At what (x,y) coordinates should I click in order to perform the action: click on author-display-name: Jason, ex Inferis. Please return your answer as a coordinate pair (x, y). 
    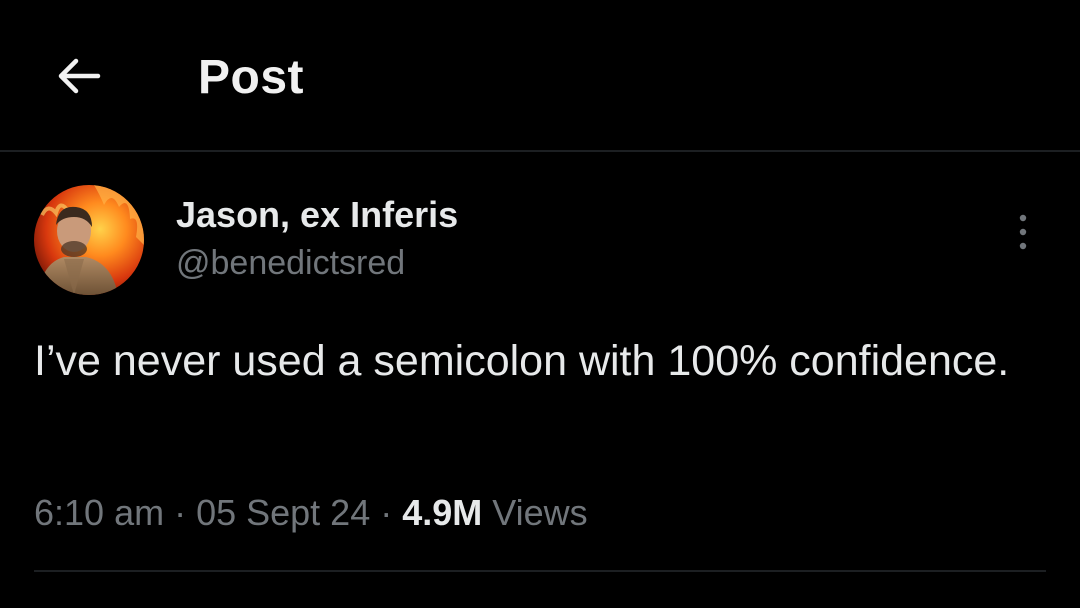
    Looking at the image, I should click on (317, 215).